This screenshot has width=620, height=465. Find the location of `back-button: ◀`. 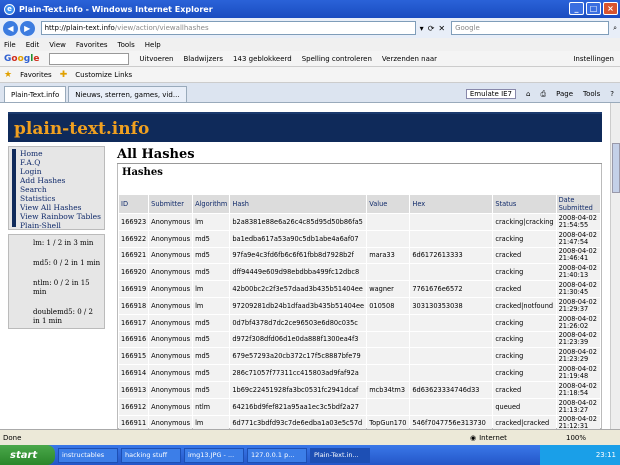

back-button: ◀ is located at coordinates (10, 28).